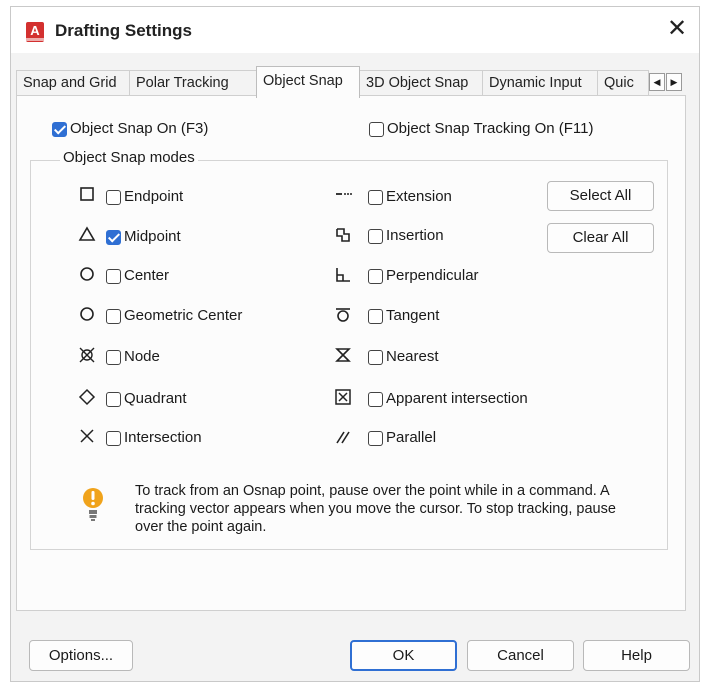 This screenshot has height=685, width=705. Describe the element at coordinates (87, 357) in the screenshot. I see `node-icon` at that location.